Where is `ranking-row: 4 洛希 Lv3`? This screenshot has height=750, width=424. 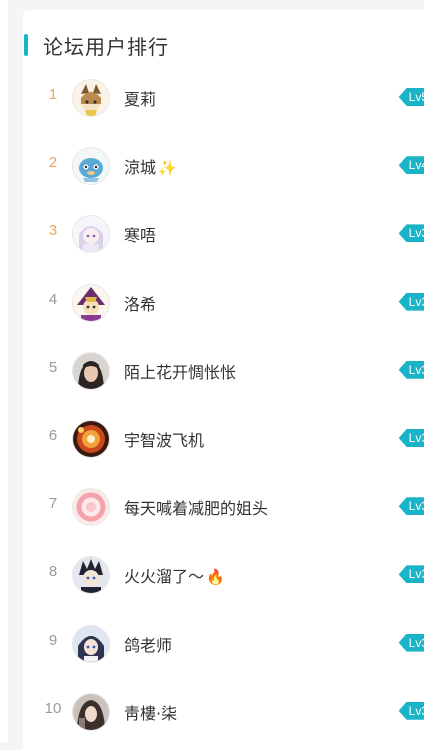 ranking-row: 4 洛希 Lv3 is located at coordinates (223, 303).